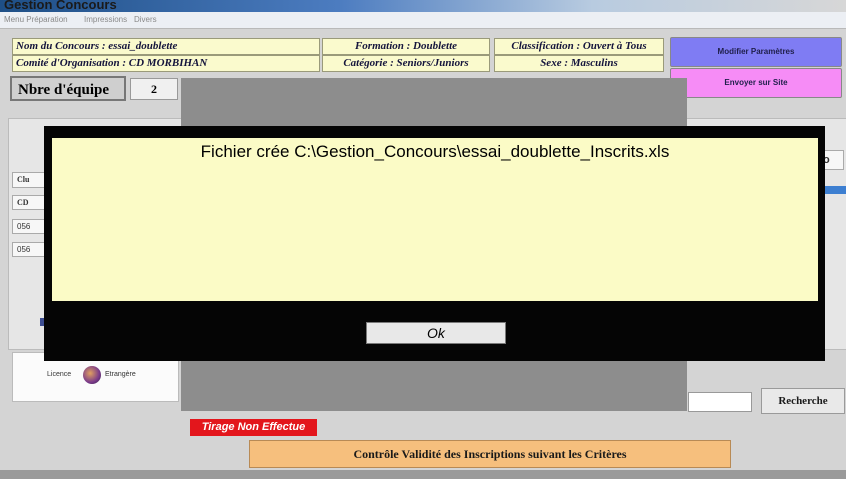 The image size is (846, 479). Describe the element at coordinates (423, 20) in the screenshot. I see `menu-bar: Menu Préparation Impressions Divers` at that location.